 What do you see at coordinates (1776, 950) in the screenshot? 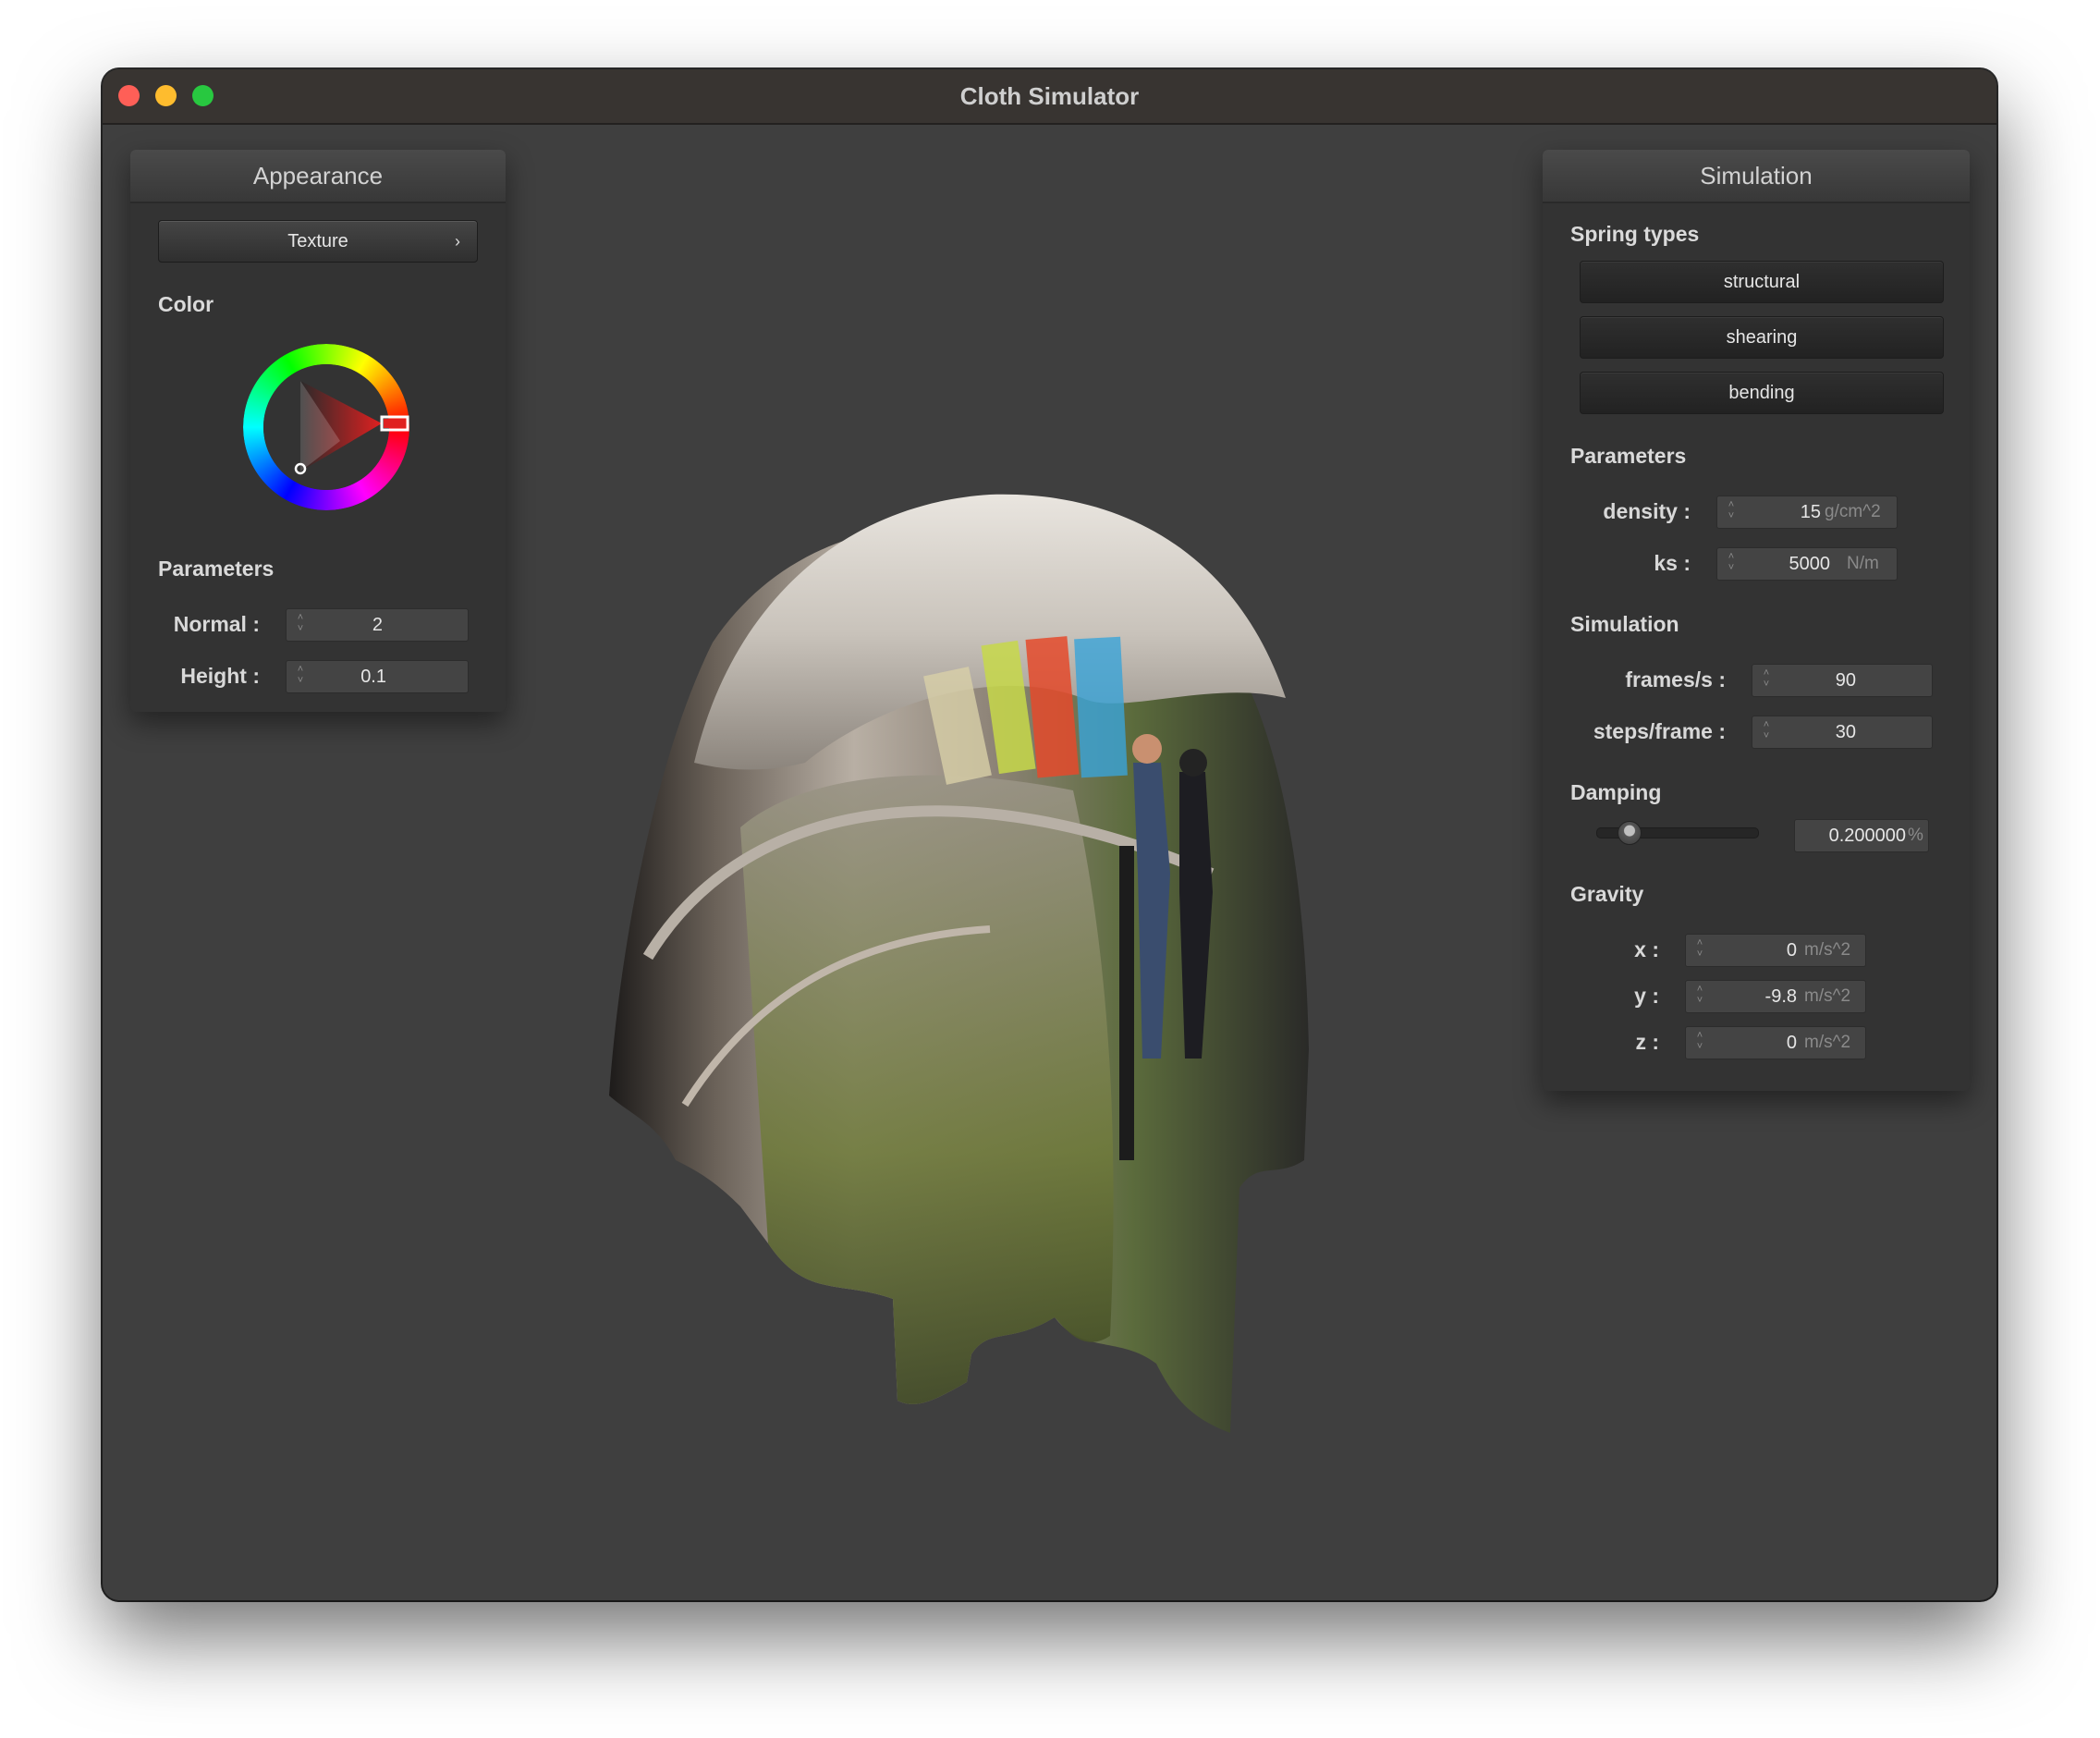
I see `gravity-x-input: ˄ ˅ 0 m/s^2` at bounding box center [1776, 950].